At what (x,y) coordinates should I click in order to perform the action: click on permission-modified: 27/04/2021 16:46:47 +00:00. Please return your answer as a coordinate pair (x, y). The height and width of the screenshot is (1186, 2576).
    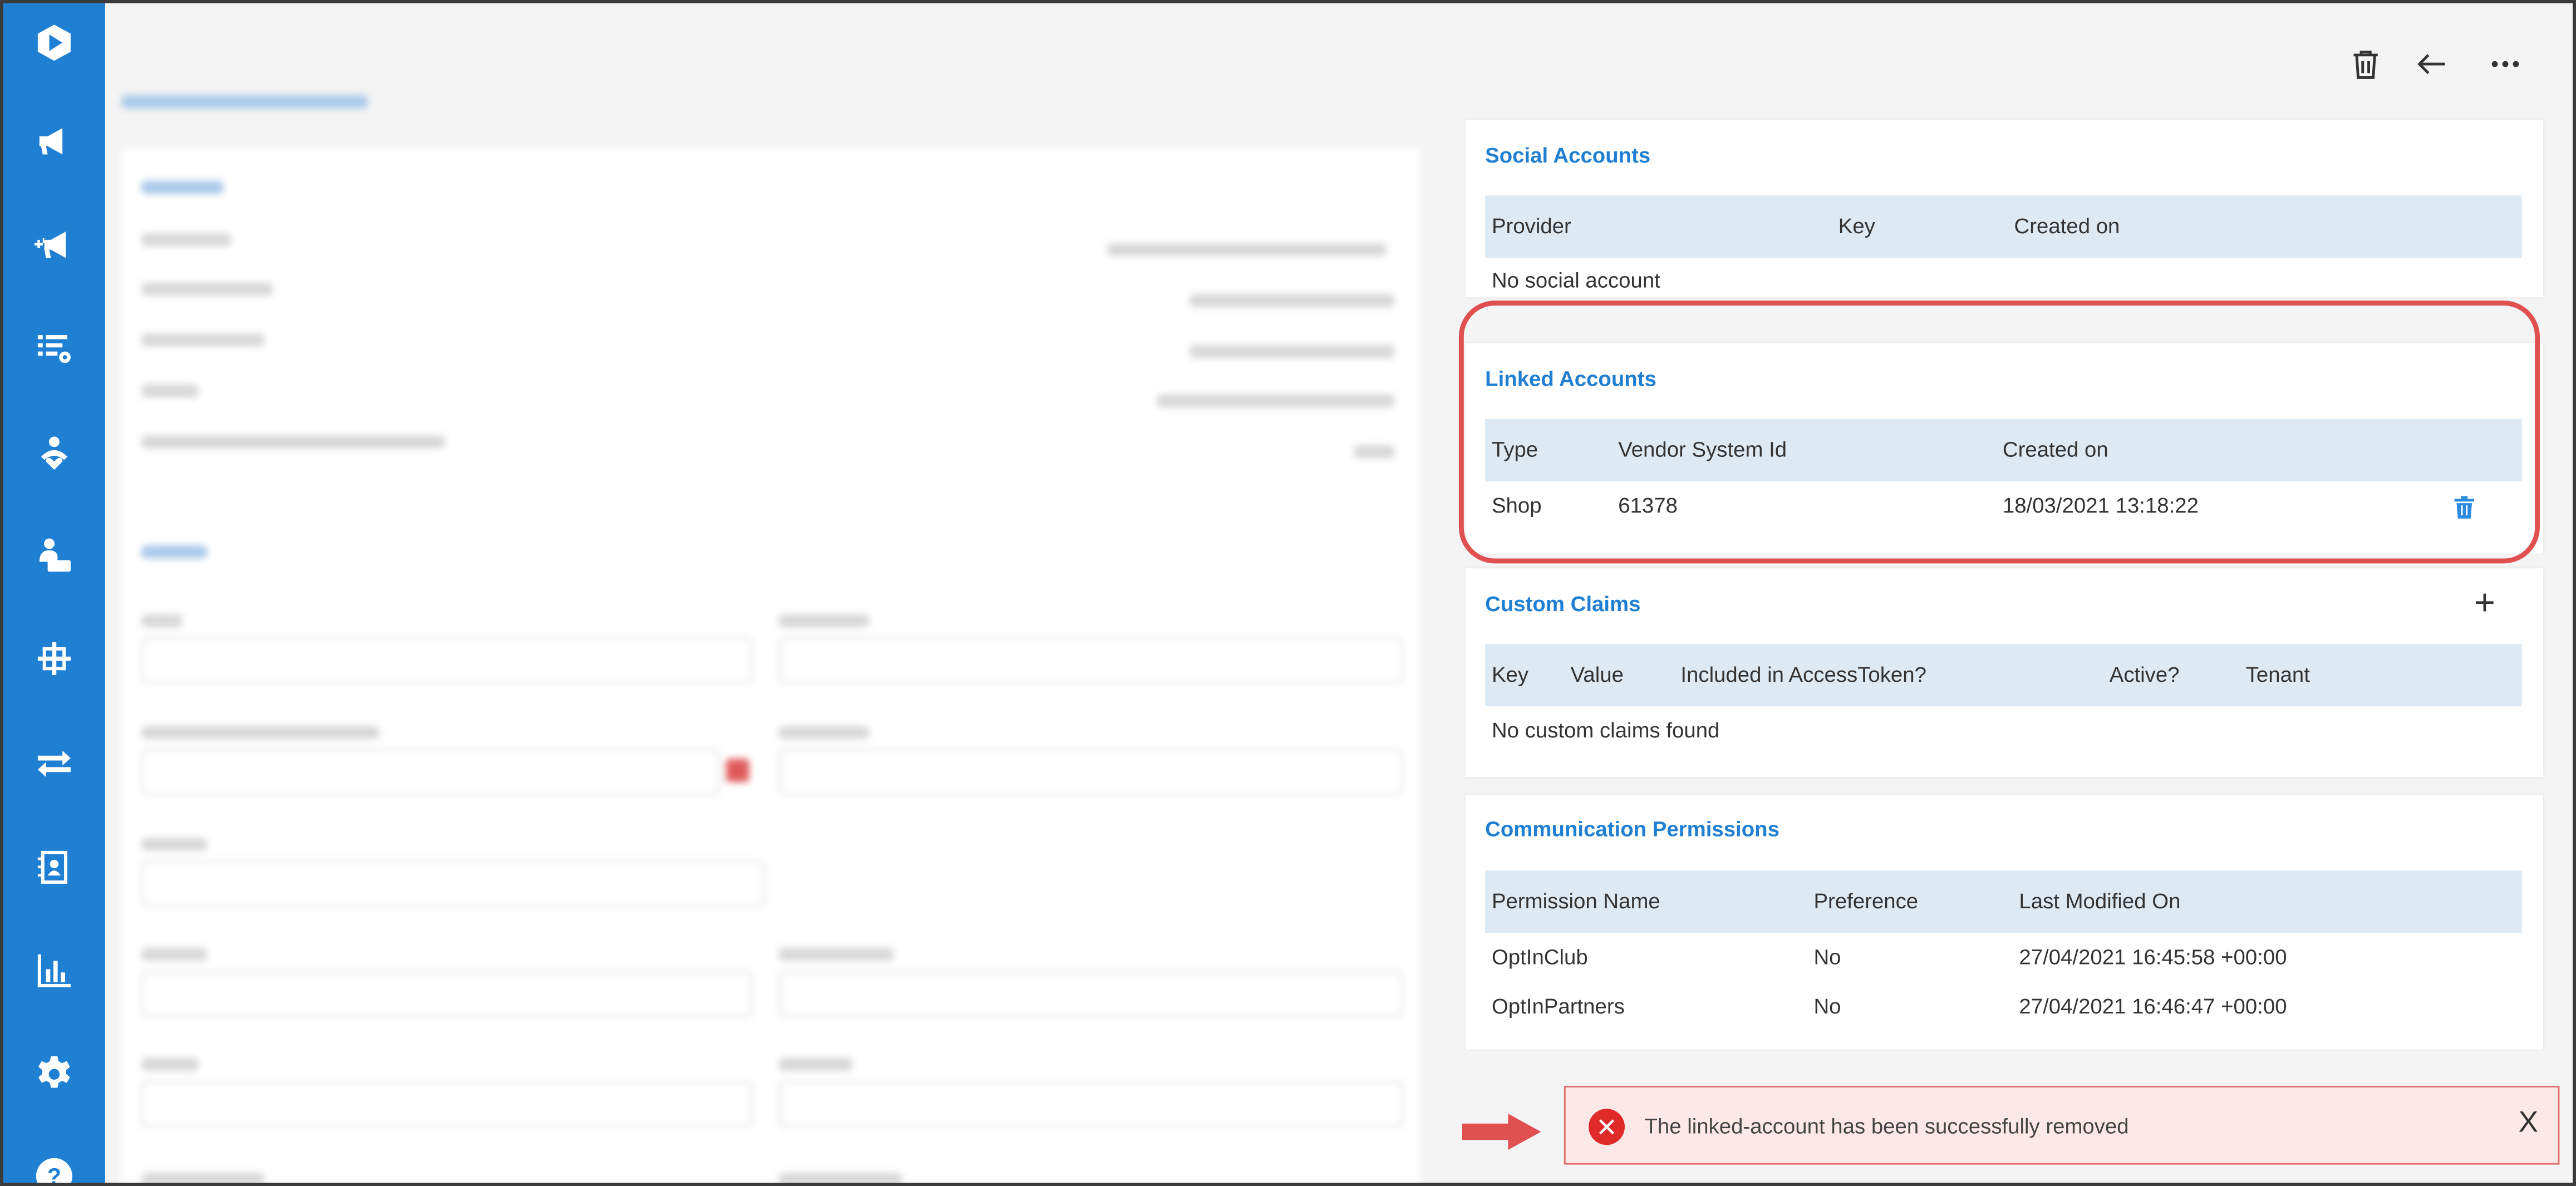
    Looking at the image, I should click on (2153, 1005).